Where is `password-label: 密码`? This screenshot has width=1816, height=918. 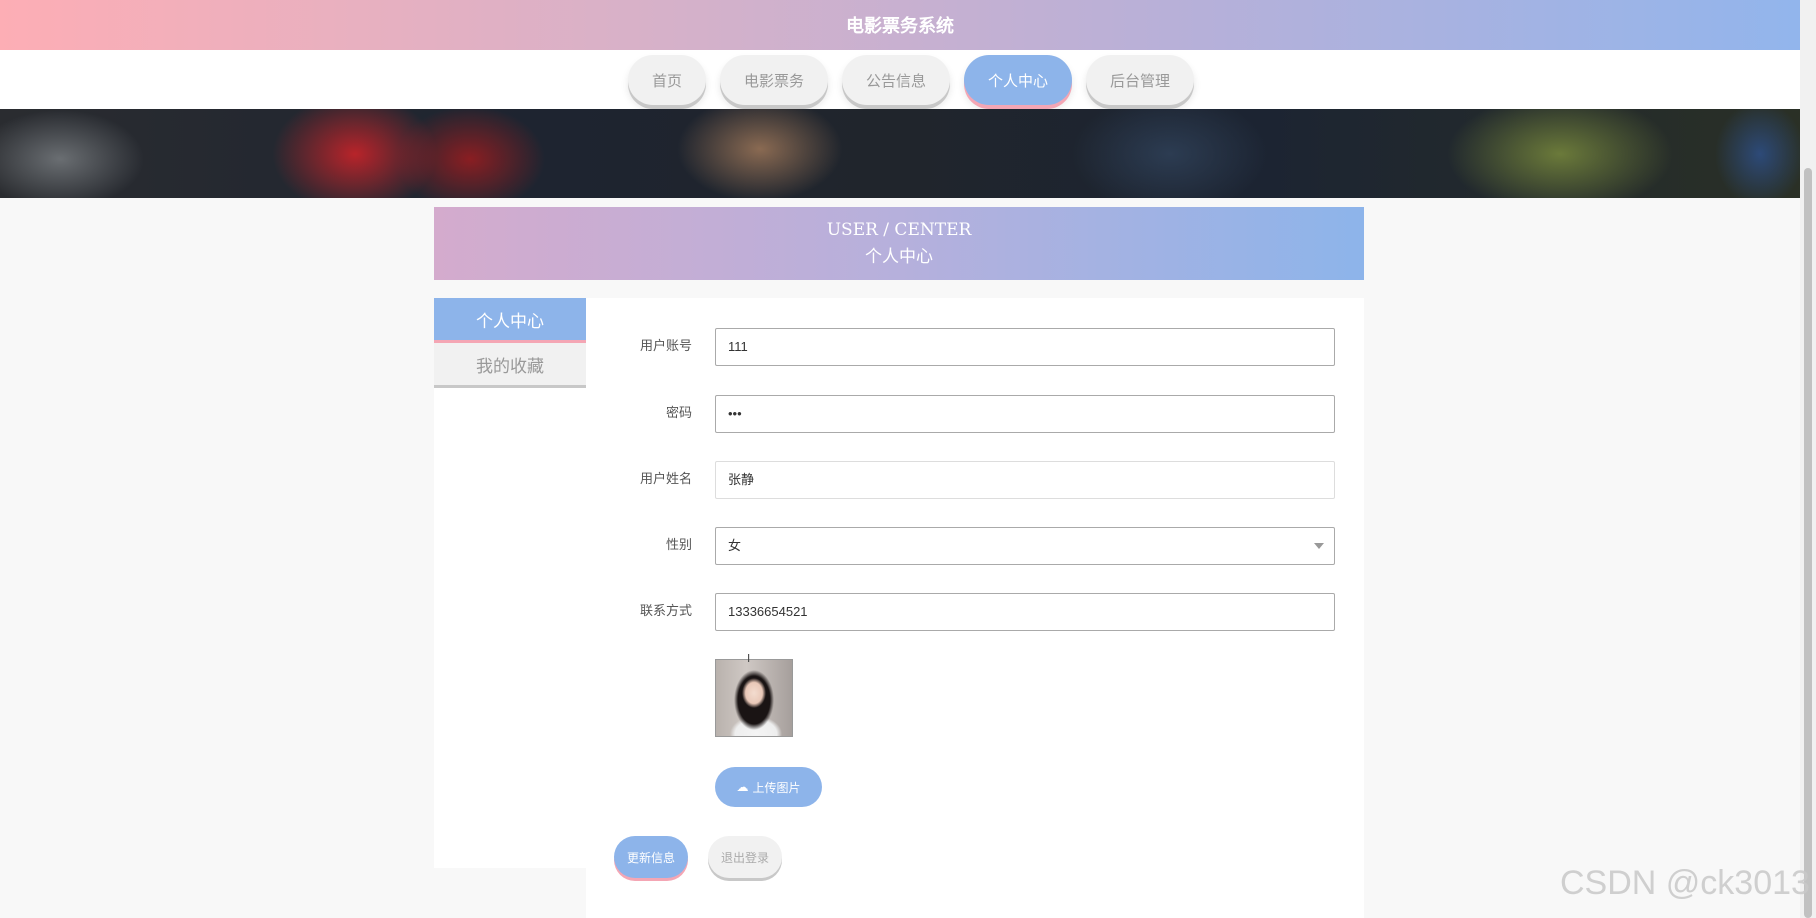 password-label: 密码 is located at coordinates (678, 413).